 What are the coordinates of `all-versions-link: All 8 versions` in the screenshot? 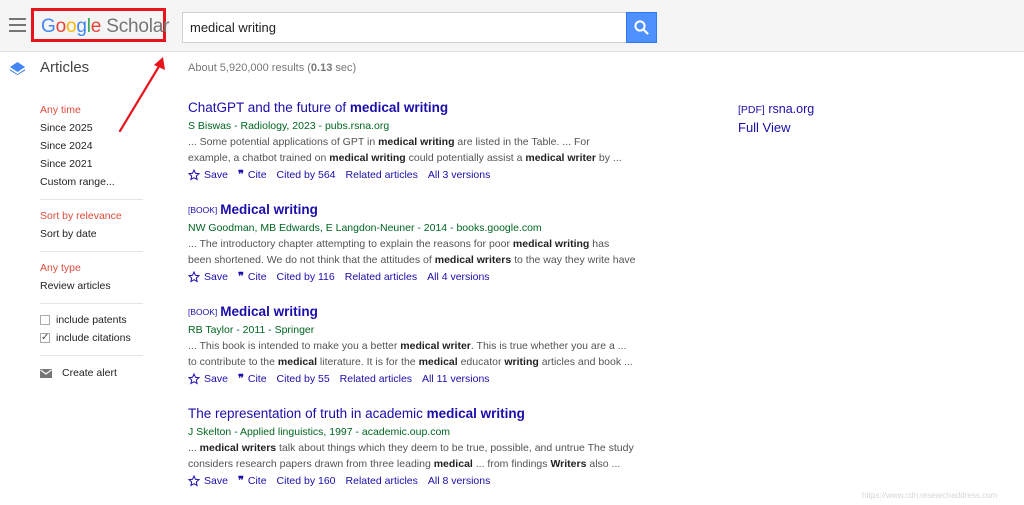 It's located at (459, 481).